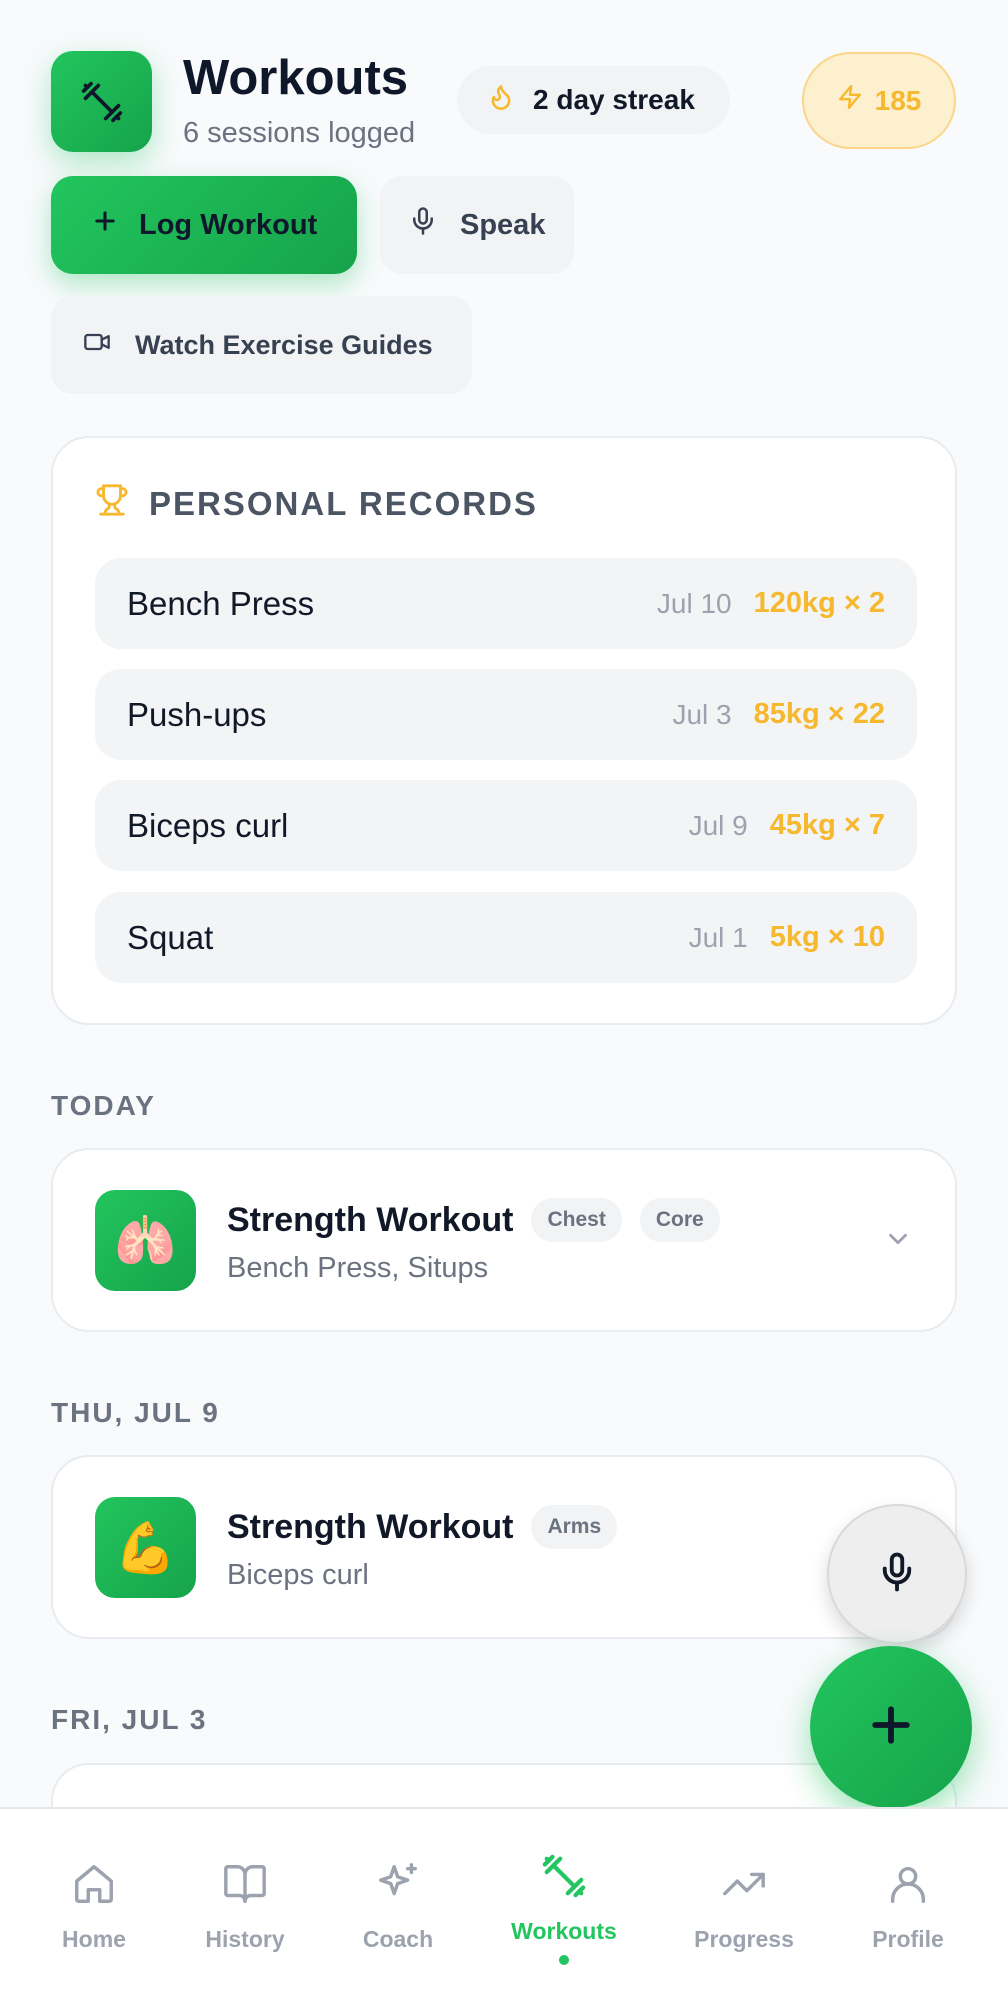 Image resolution: width=1008 pixels, height=1993 pixels. I want to click on chevron-down-icon, so click(898, 1241).